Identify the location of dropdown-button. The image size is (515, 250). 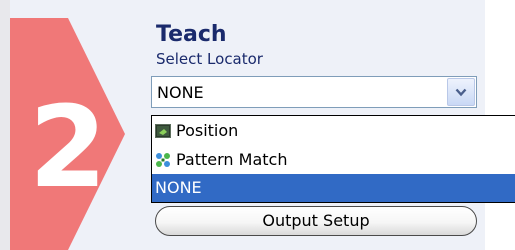
(461, 92).